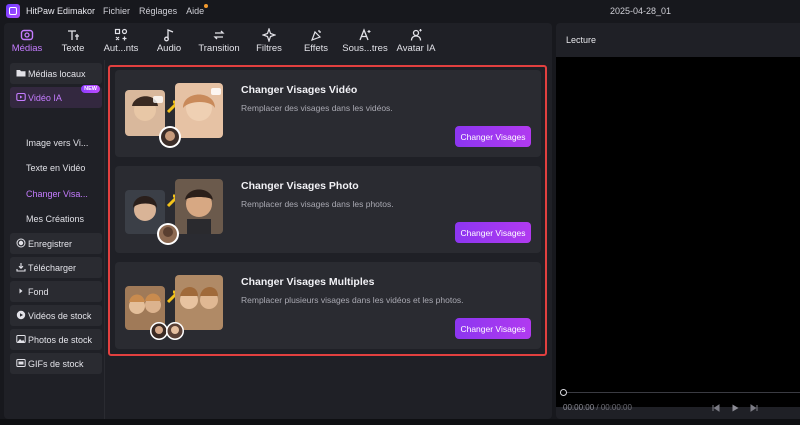 This screenshot has width=800, height=425. I want to click on sidebar-item-telecharger: Télécharger, so click(56, 267).